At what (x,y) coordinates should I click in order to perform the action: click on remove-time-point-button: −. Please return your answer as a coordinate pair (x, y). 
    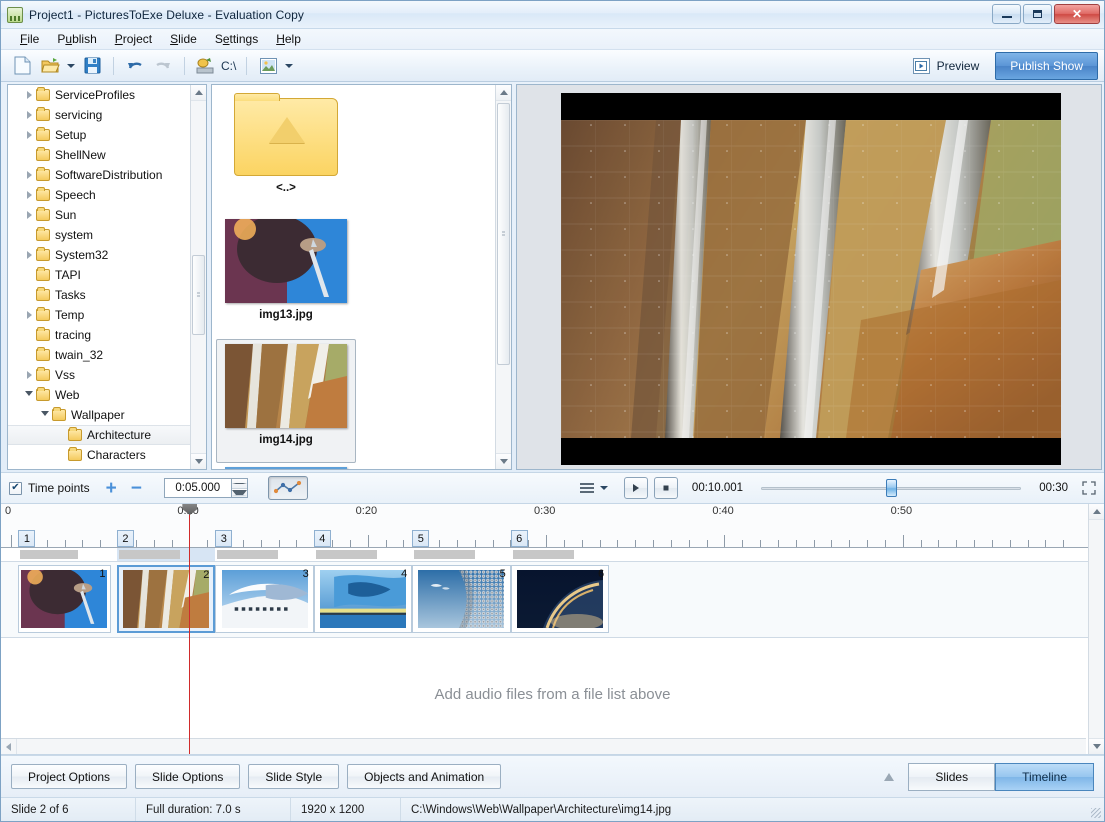
    Looking at the image, I should click on (136, 488).